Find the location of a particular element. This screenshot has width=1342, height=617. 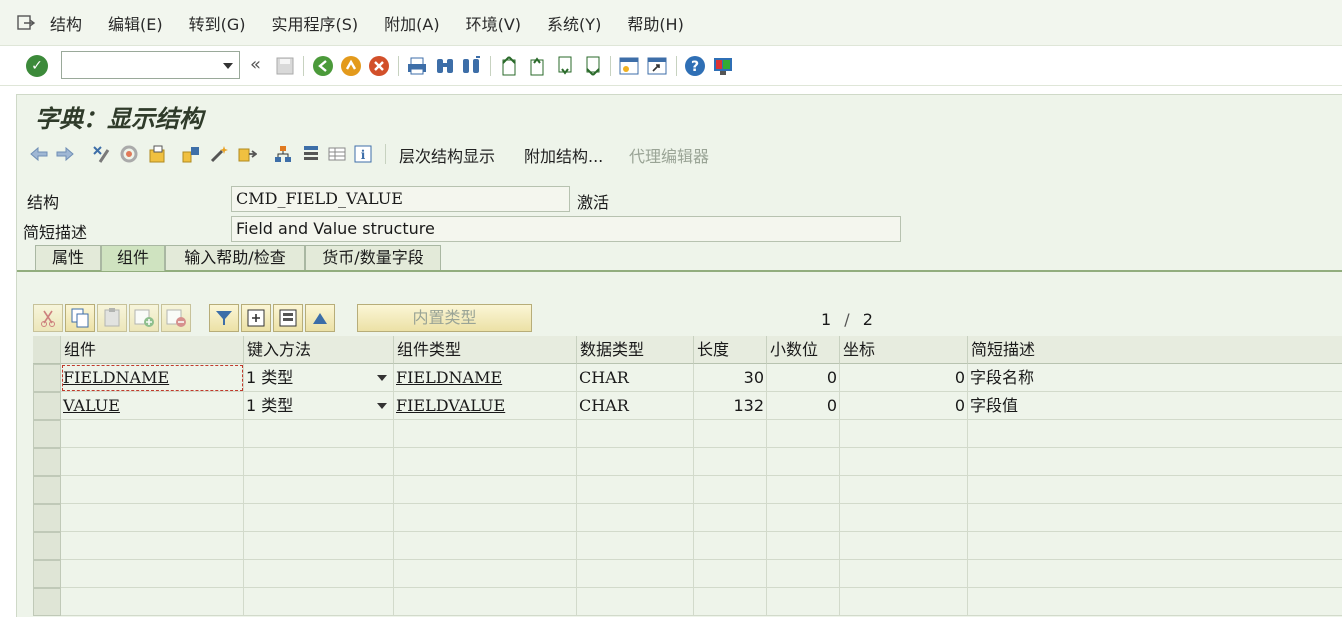

menu-help: 帮助(H) is located at coordinates (655, 23).